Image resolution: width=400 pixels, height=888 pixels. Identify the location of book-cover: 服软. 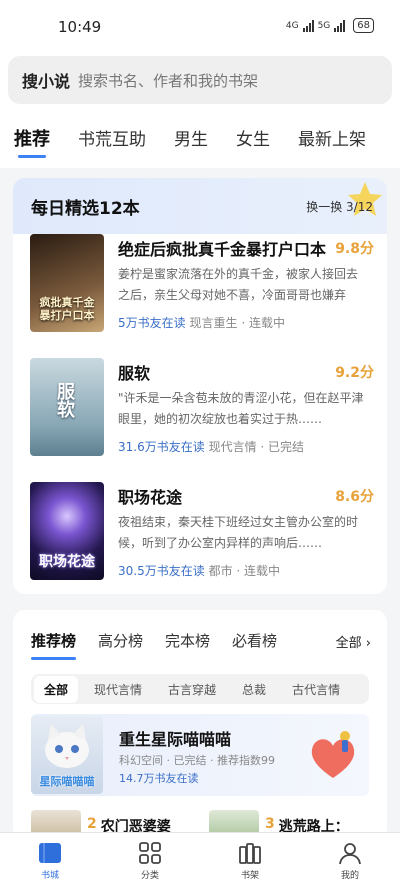
(67, 407).